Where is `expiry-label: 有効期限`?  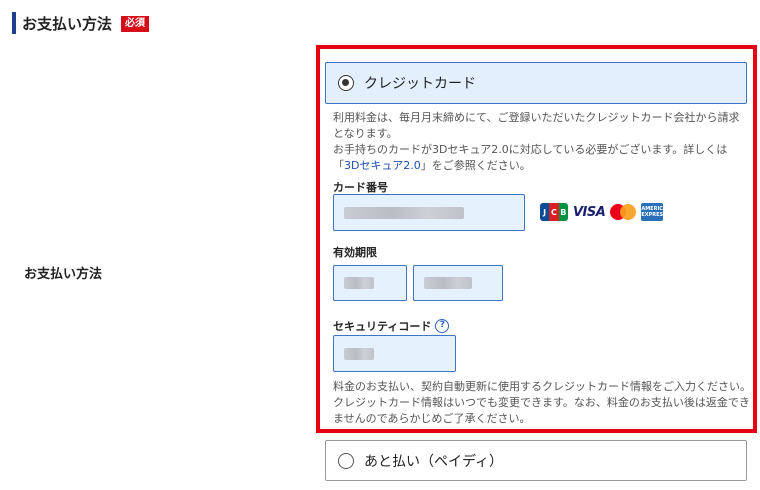 expiry-label: 有効期限 is located at coordinates (355, 252).